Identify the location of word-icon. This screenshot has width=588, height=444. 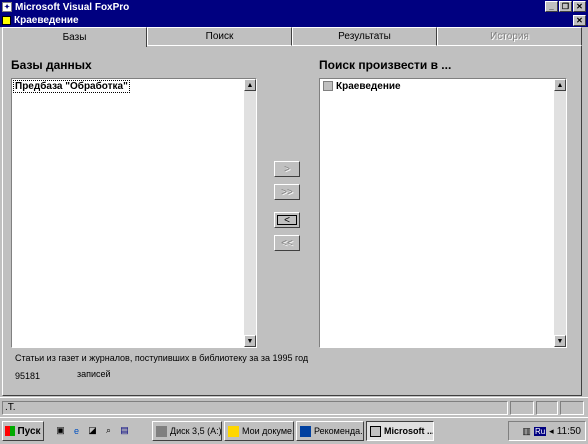
(305, 431).